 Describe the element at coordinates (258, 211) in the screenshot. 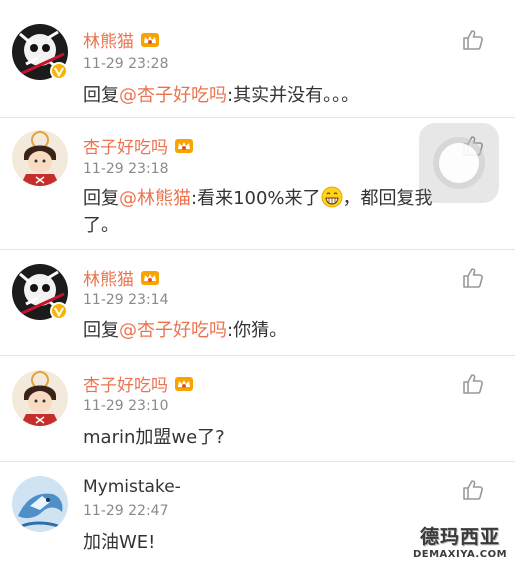

I see `comment-text: 回复@林熊猫:看来100%来了 ，都回复我了。` at that location.